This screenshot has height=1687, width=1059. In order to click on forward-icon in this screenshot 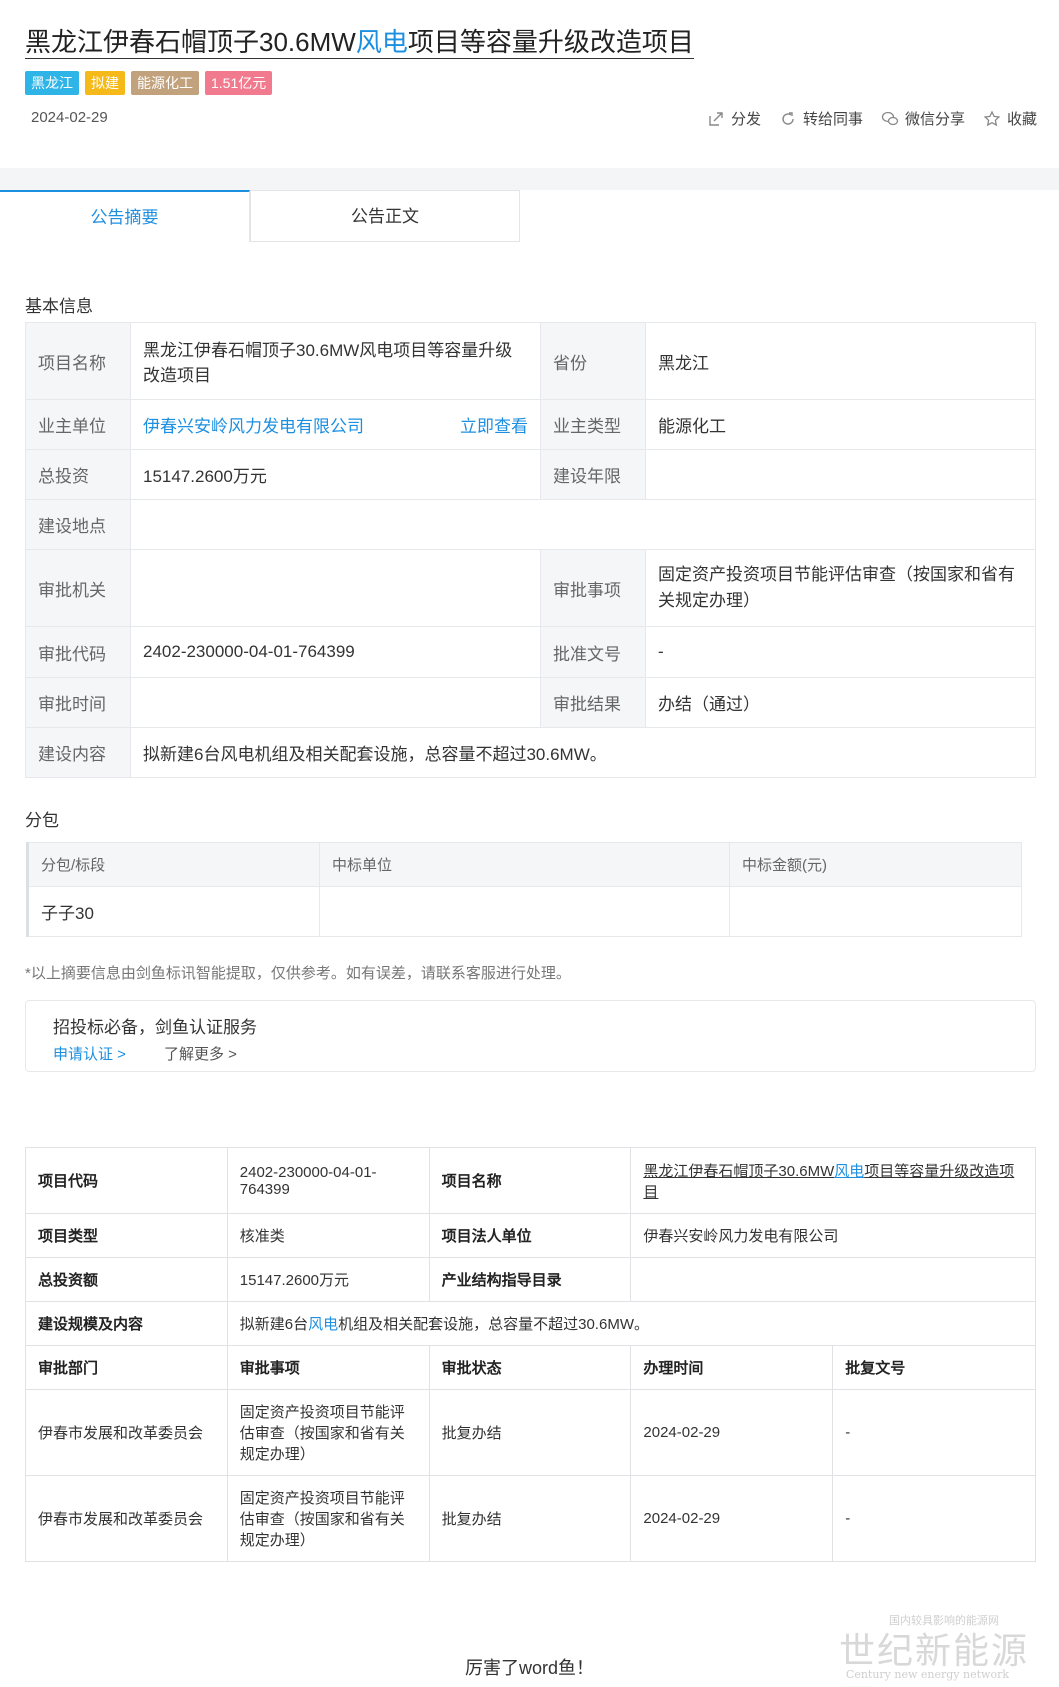, I will do `click(788, 118)`.